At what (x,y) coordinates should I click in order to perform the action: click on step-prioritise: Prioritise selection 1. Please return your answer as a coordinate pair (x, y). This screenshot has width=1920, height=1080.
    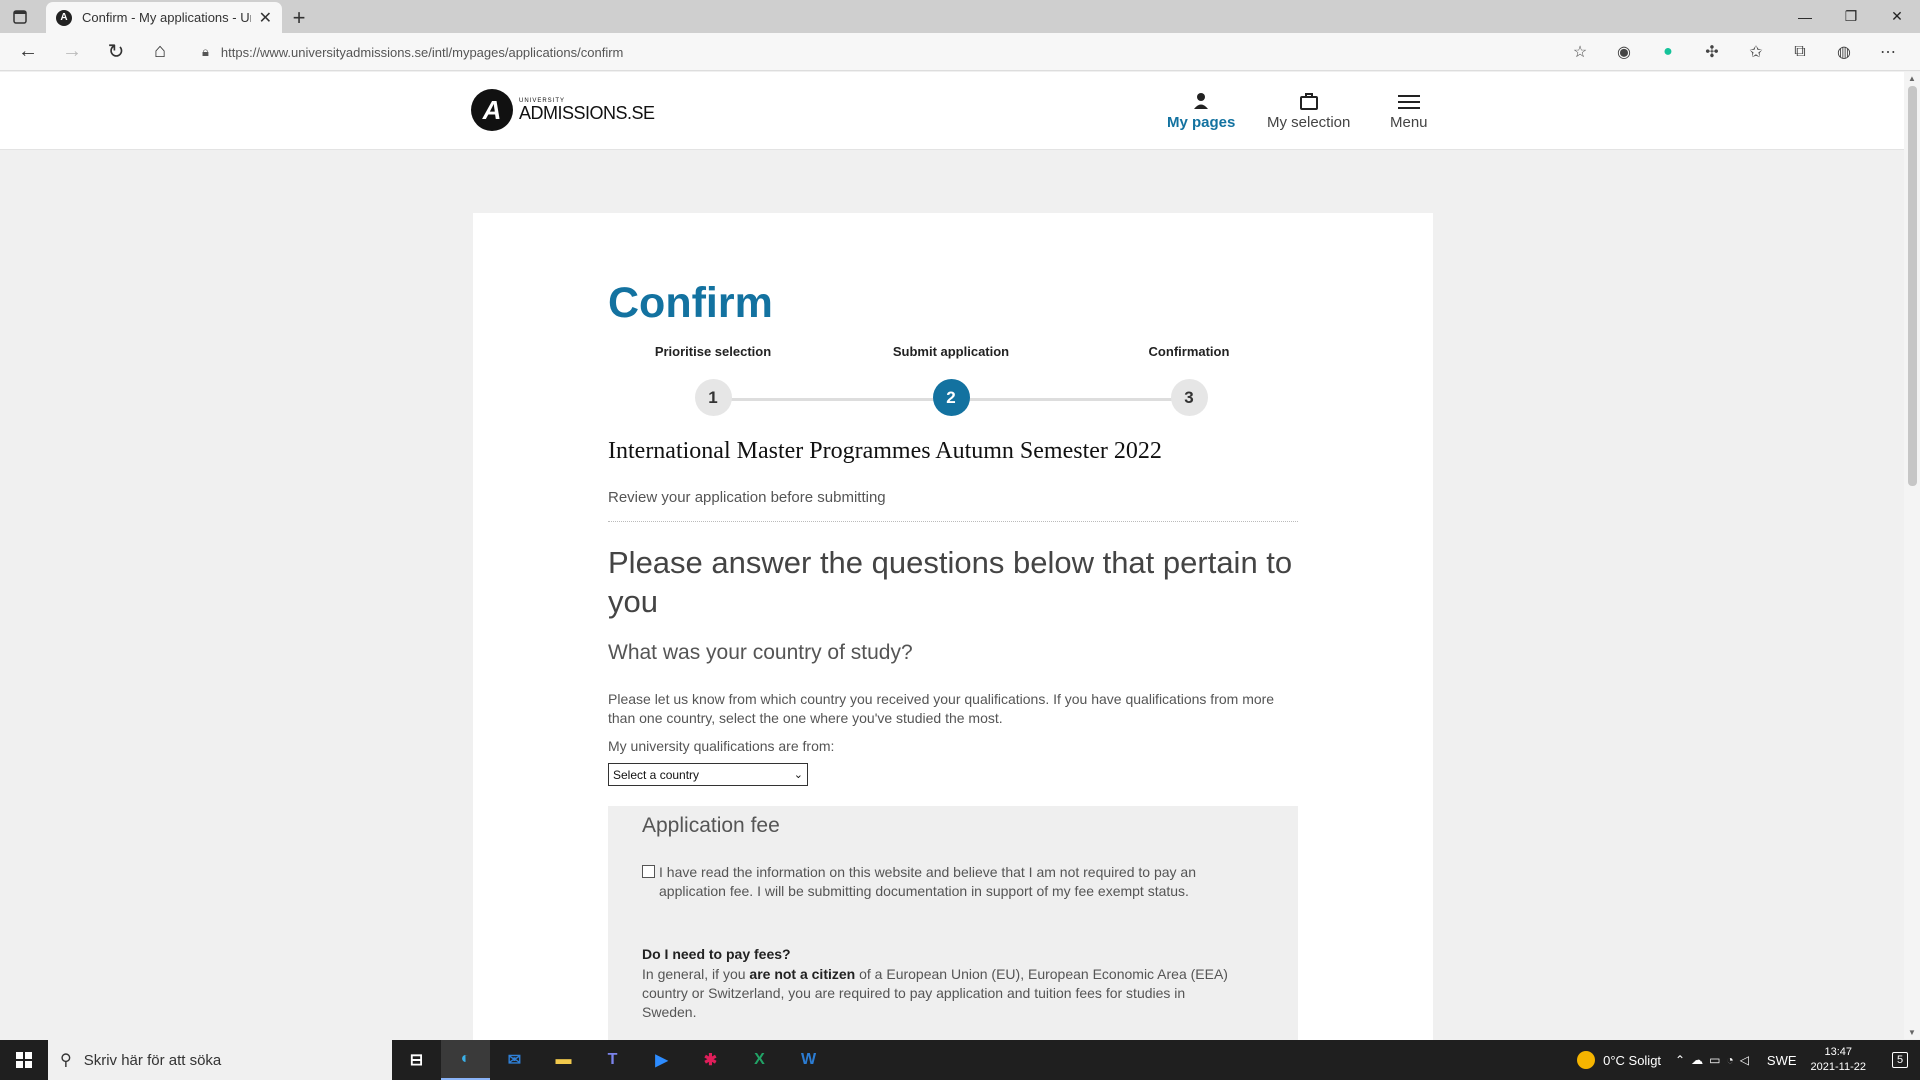
    Looking at the image, I should click on (713, 379).